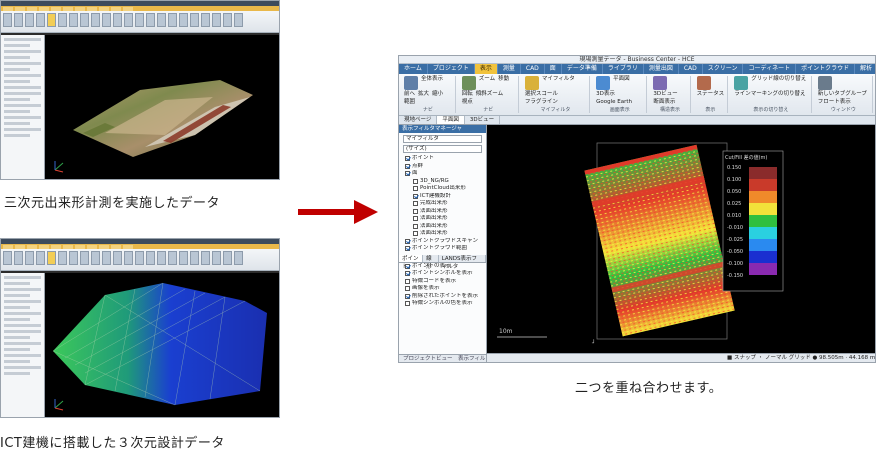 This screenshot has height=449, width=878. What do you see at coordinates (834, 102) in the screenshot?
I see `ribbon-button-label: フロート表示` at bounding box center [834, 102].